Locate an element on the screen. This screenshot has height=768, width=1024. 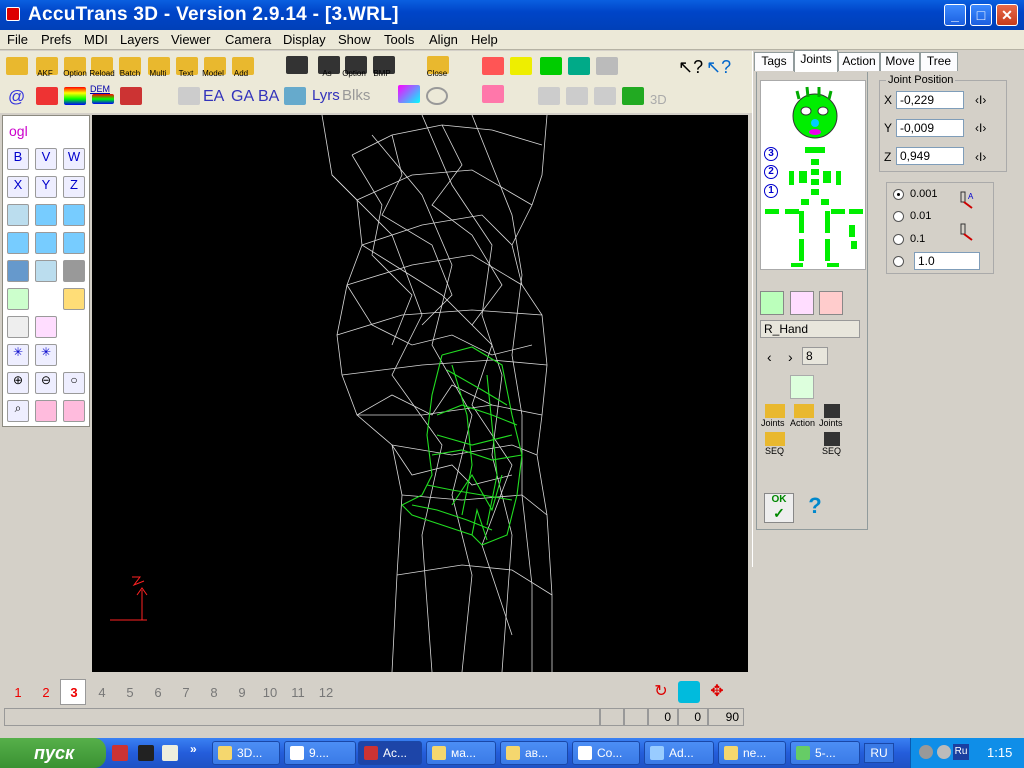
expand-z-icon: ✳ is located at coordinates (46, 355).